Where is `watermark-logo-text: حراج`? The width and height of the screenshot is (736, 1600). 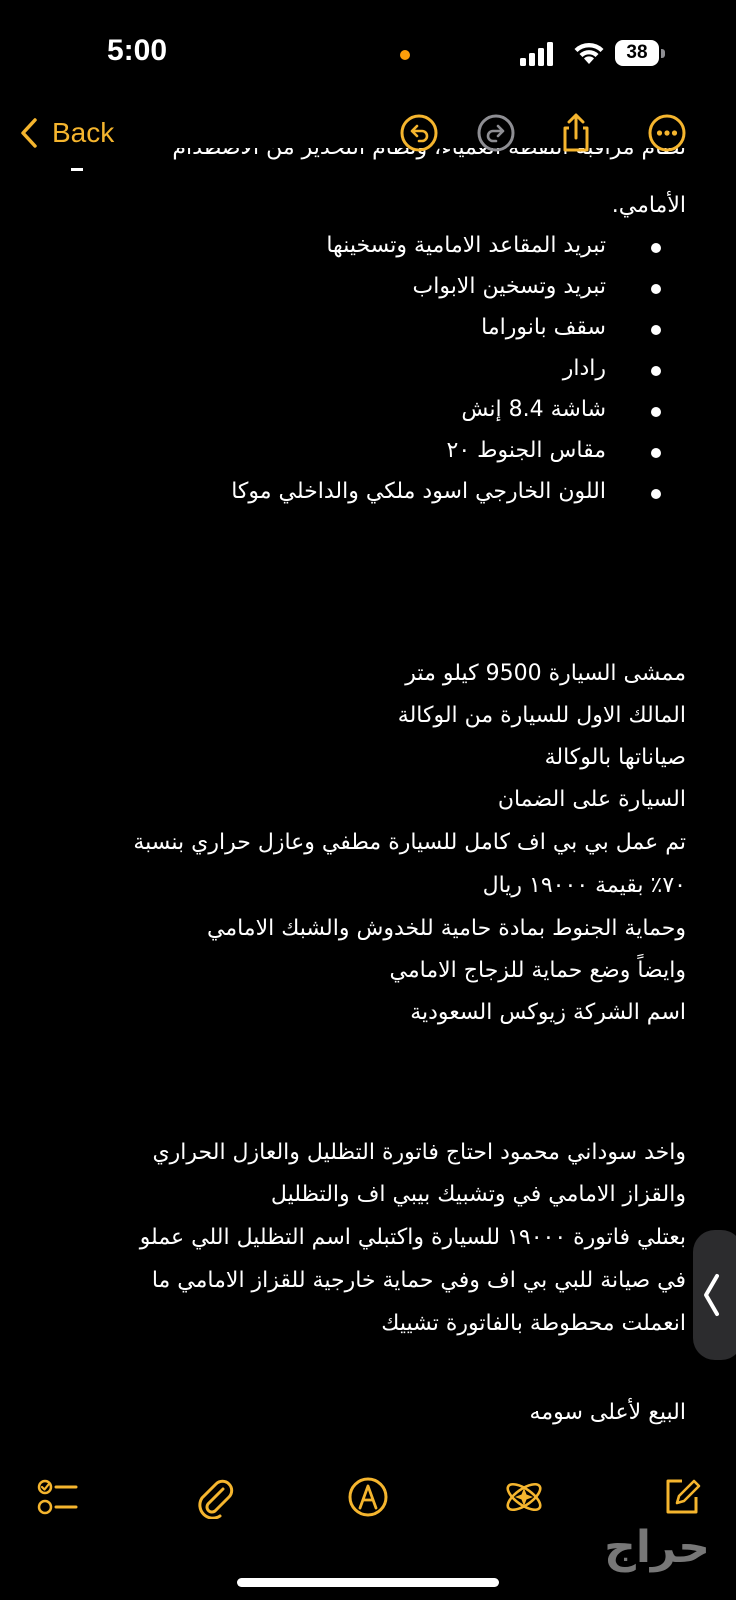
watermark-logo-text: حراج is located at coordinates (657, 1547).